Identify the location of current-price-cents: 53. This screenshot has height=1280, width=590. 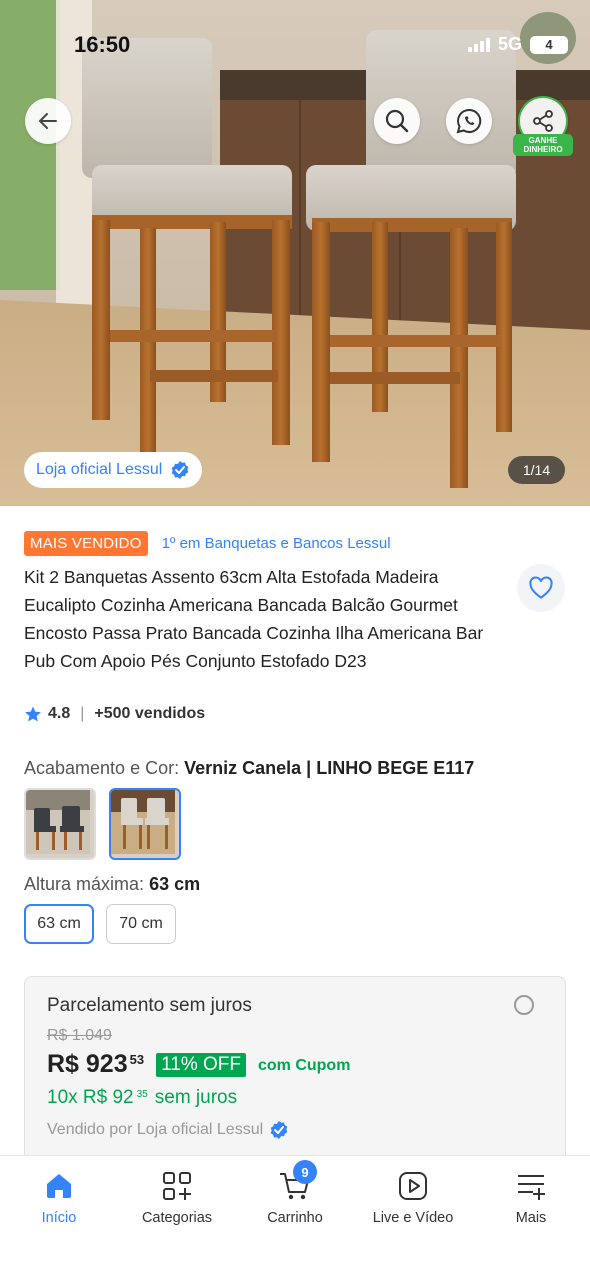
(137, 1059).